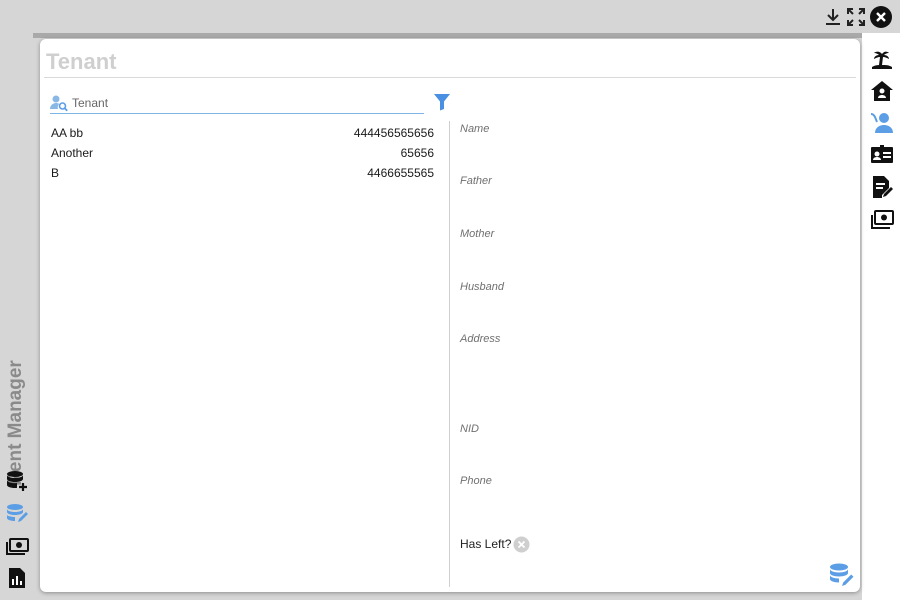 Image resolution: width=900 pixels, height=600 pixels. I want to click on tenant-row: AA bb 444456565656, so click(242, 133).